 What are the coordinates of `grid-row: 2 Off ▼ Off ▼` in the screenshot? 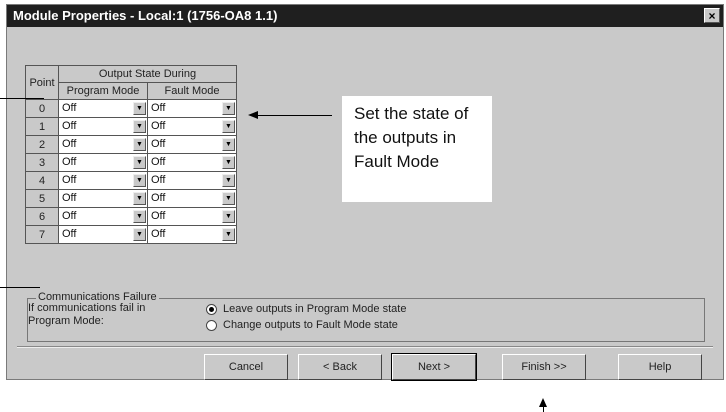 It's located at (131, 144).